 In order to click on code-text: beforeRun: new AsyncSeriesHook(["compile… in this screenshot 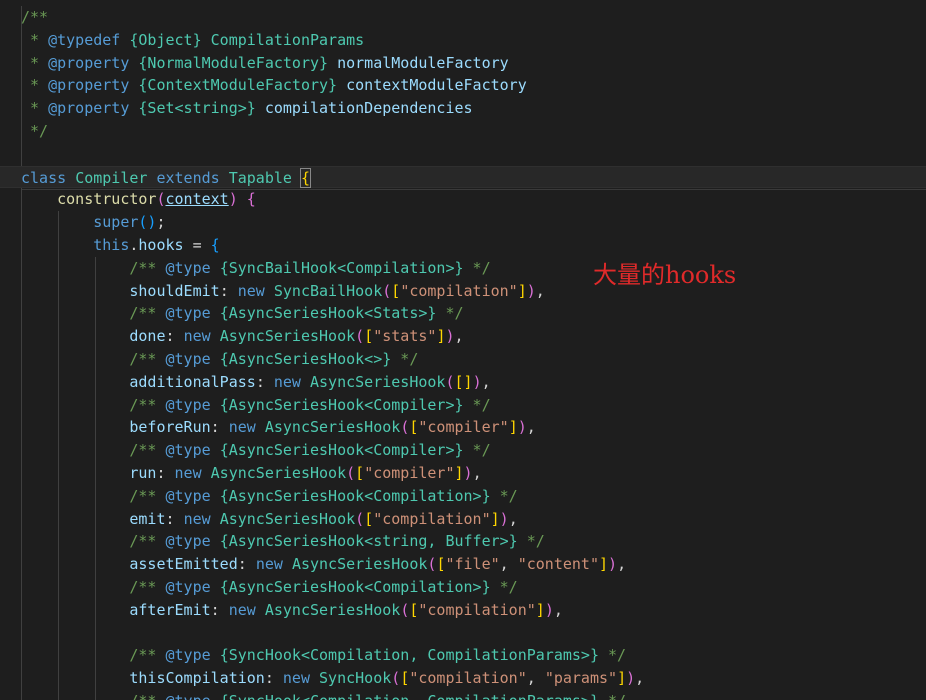, I will do `click(332, 427)`.